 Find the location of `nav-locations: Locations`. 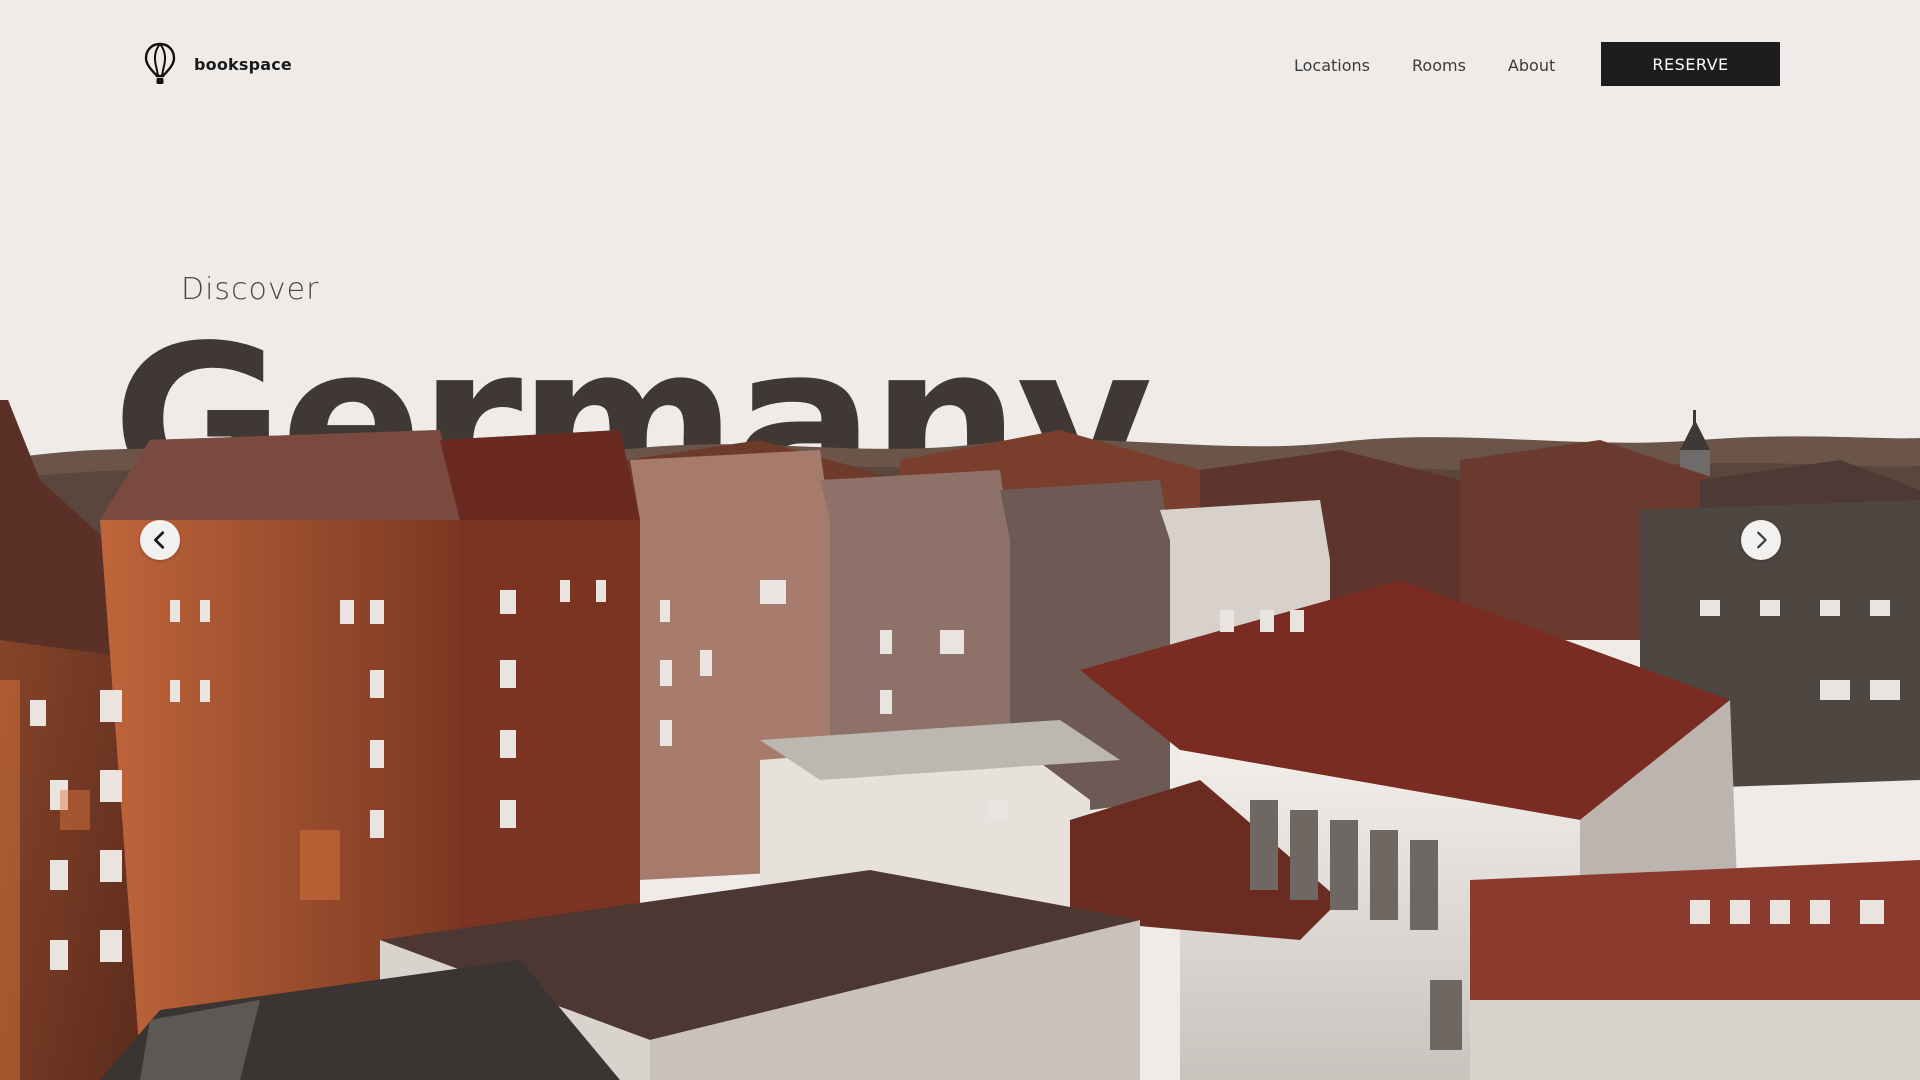

nav-locations: Locations is located at coordinates (1332, 65).